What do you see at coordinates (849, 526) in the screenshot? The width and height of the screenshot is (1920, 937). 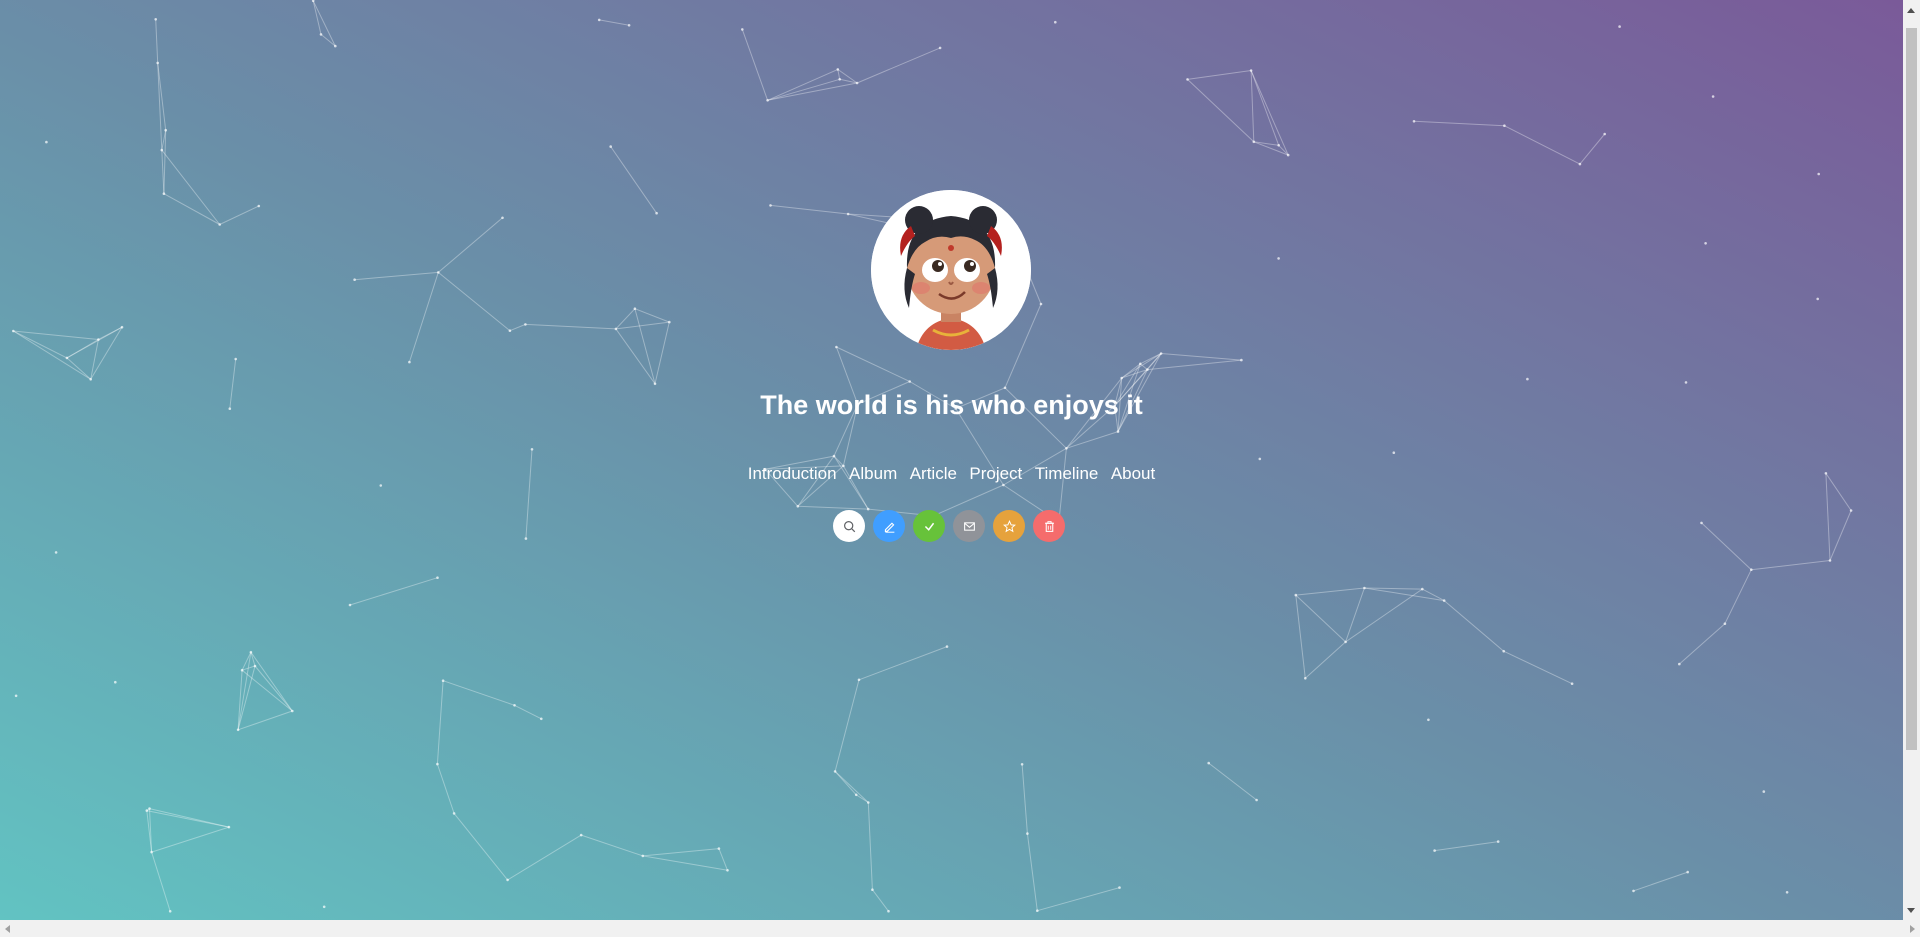 I see `search-button` at bounding box center [849, 526].